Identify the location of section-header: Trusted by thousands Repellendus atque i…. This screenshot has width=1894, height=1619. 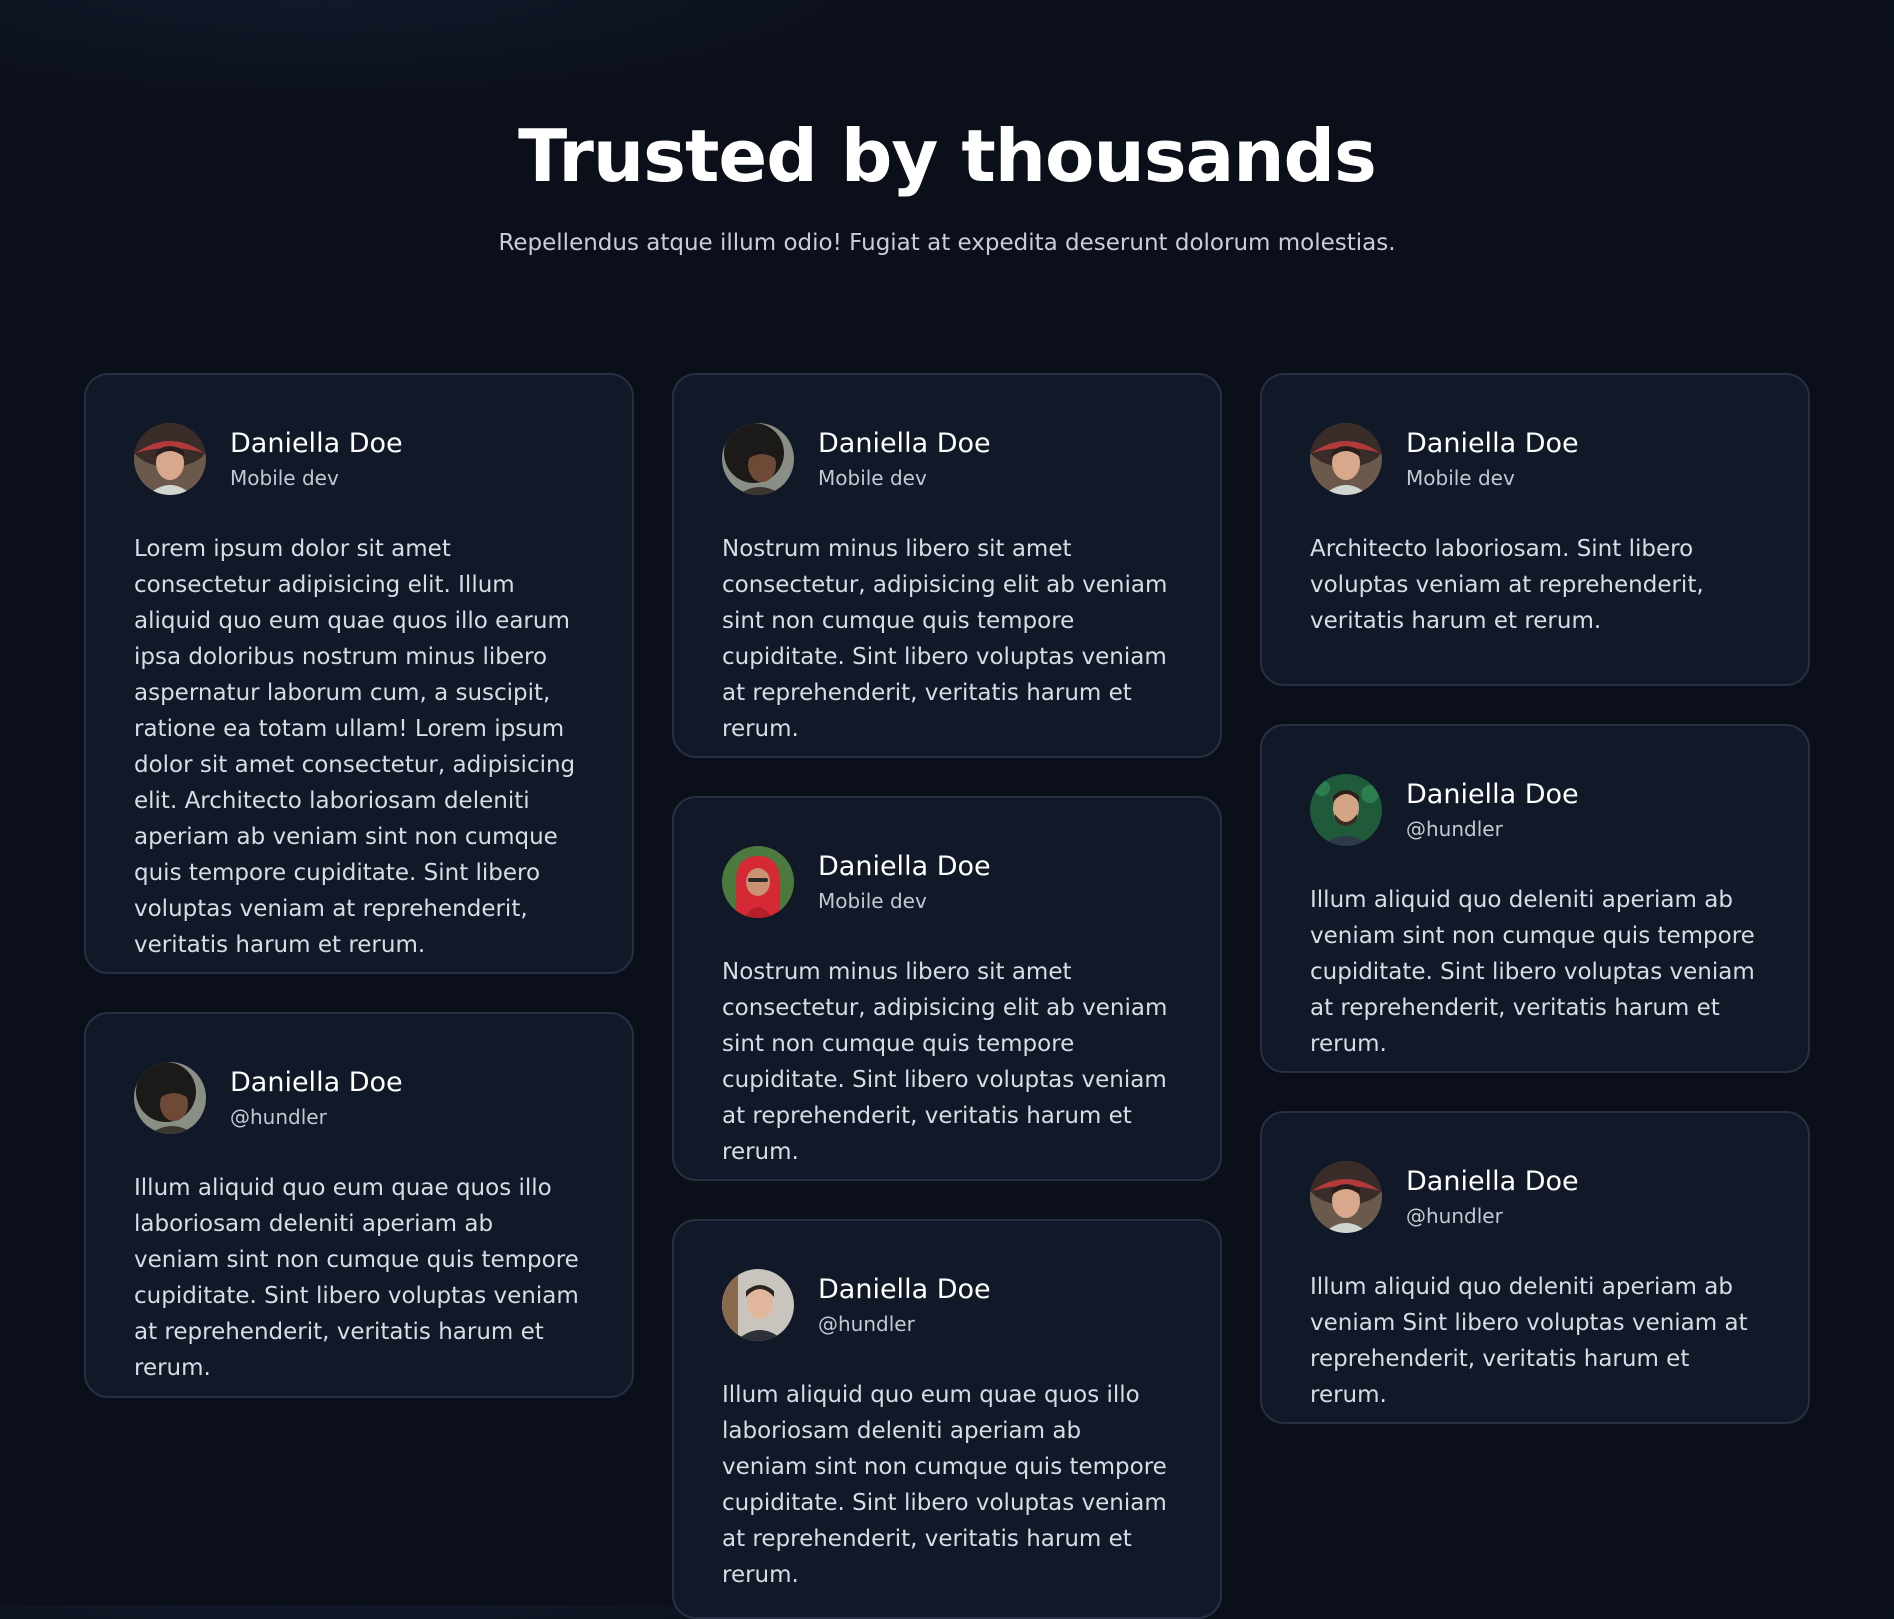
(947, 184).